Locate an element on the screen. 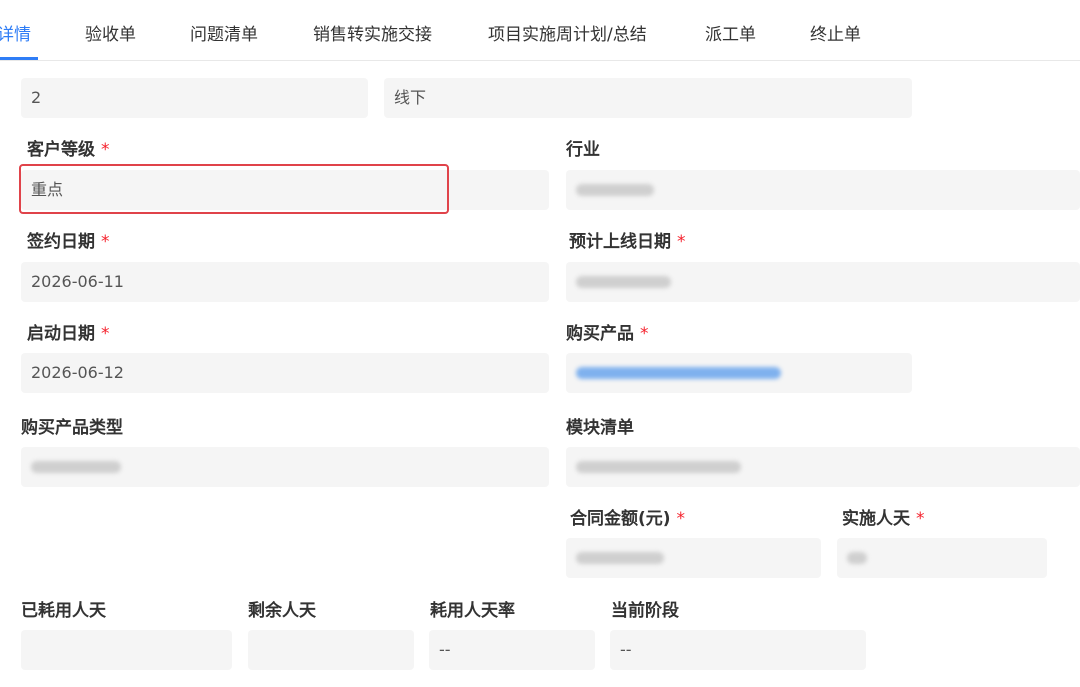  purchased-product-label: 购买产品 * is located at coordinates (607, 334).